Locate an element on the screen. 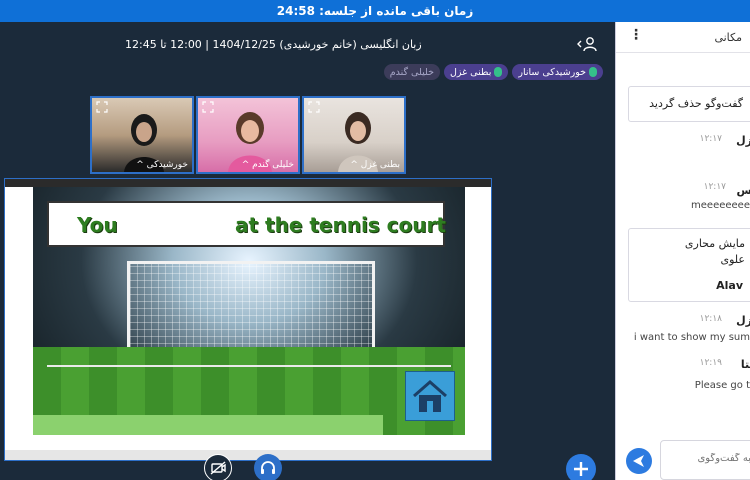  send-button is located at coordinates (639, 461).